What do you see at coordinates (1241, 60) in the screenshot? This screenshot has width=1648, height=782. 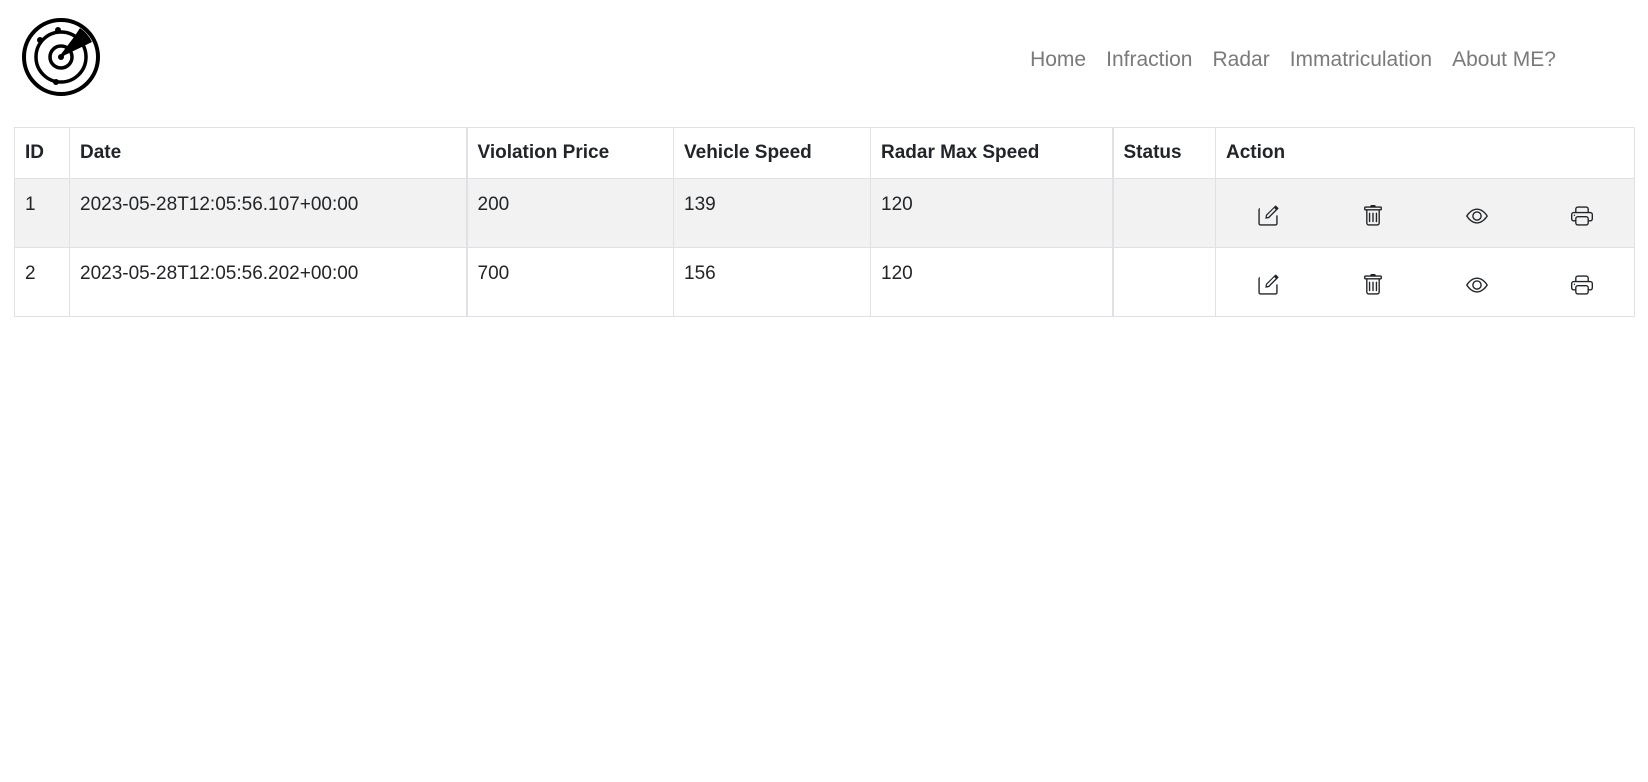 I see `nav-item-radar: Radar` at bounding box center [1241, 60].